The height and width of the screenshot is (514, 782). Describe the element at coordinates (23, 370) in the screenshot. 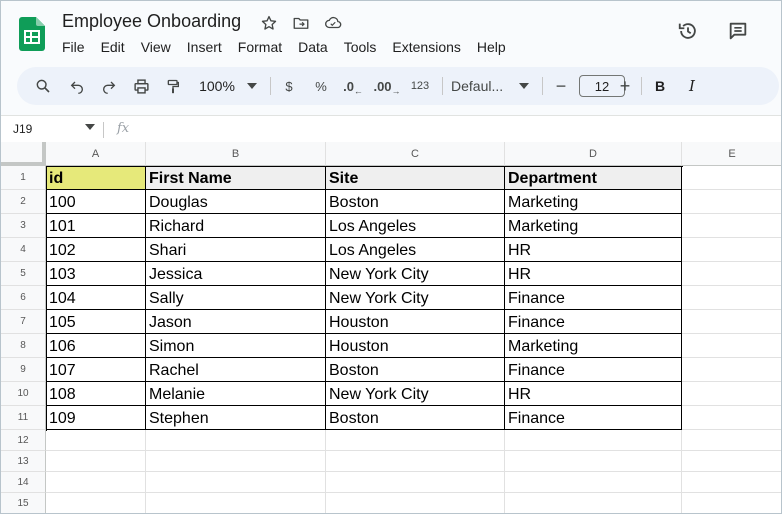

I see `row-header-9: 9` at that location.